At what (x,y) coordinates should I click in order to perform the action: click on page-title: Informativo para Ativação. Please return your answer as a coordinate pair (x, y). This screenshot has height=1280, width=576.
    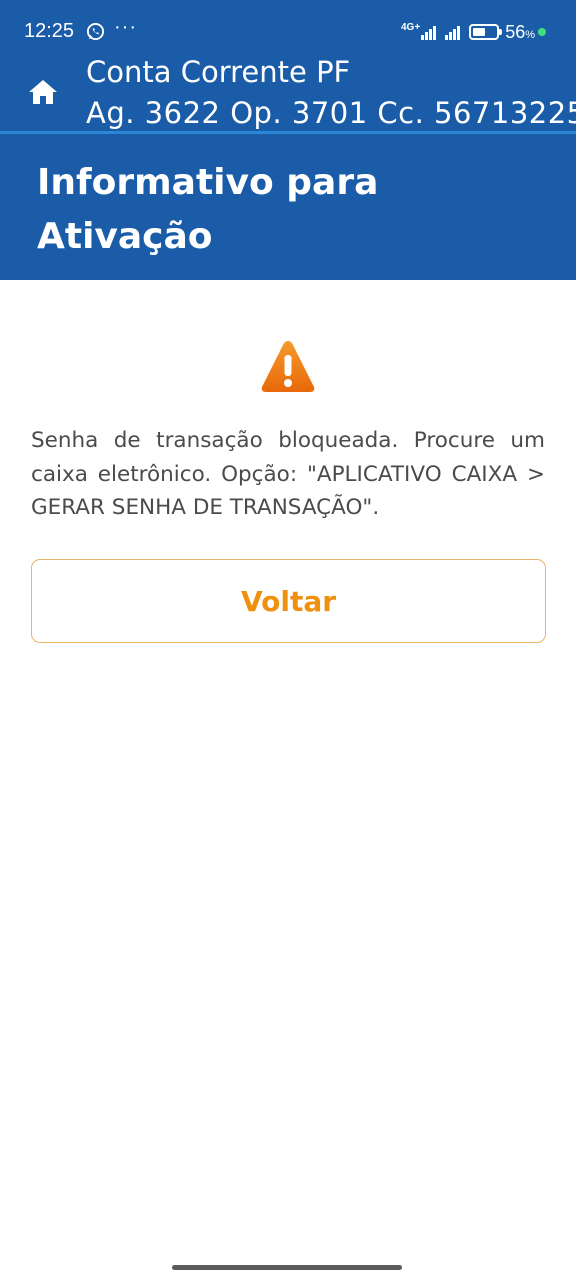
    Looking at the image, I should click on (208, 209).